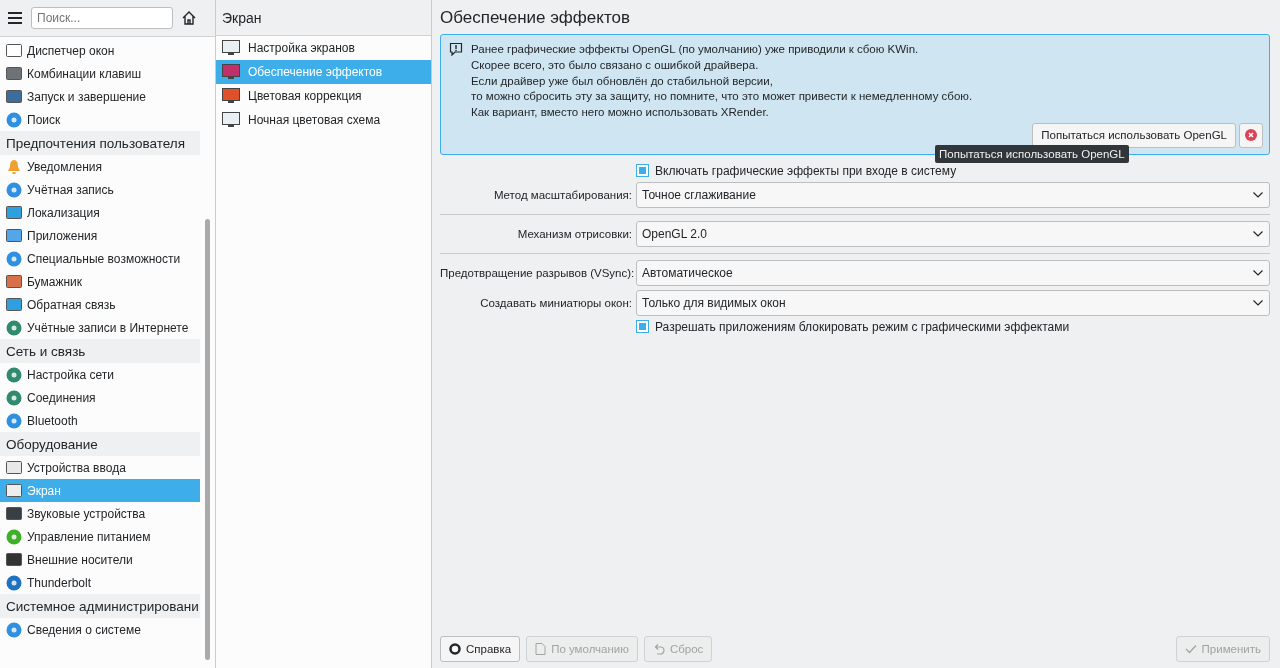  What do you see at coordinates (620, 113) in the screenshot?
I see `warning-text: Как вариант, вместо него можно использовать XRender.` at bounding box center [620, 113].